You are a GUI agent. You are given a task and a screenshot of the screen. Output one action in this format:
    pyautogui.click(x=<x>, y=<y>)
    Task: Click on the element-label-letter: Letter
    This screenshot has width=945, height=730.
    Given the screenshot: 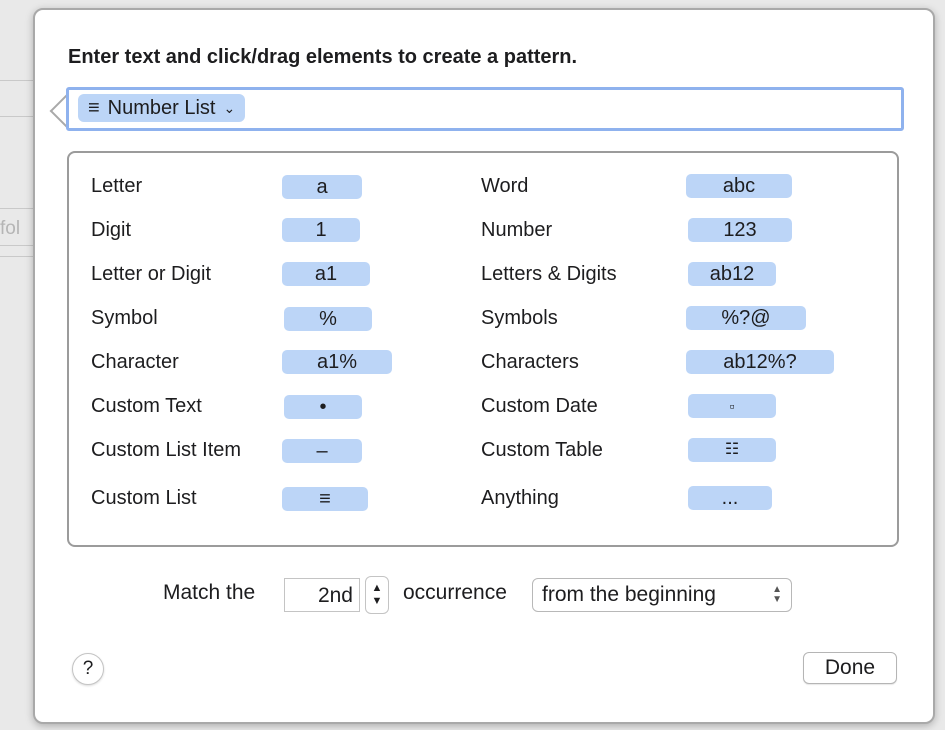 What is the action you would take?
    pyautogui.click(x=117, y=186)
    